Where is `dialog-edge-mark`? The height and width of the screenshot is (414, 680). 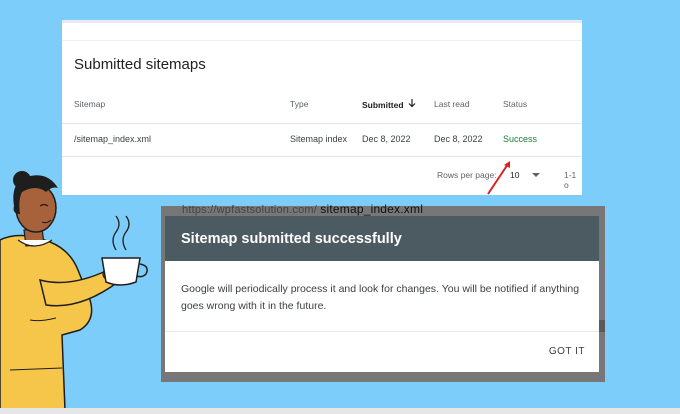
dialog-edge-mark is located at coordinates (602, 326).